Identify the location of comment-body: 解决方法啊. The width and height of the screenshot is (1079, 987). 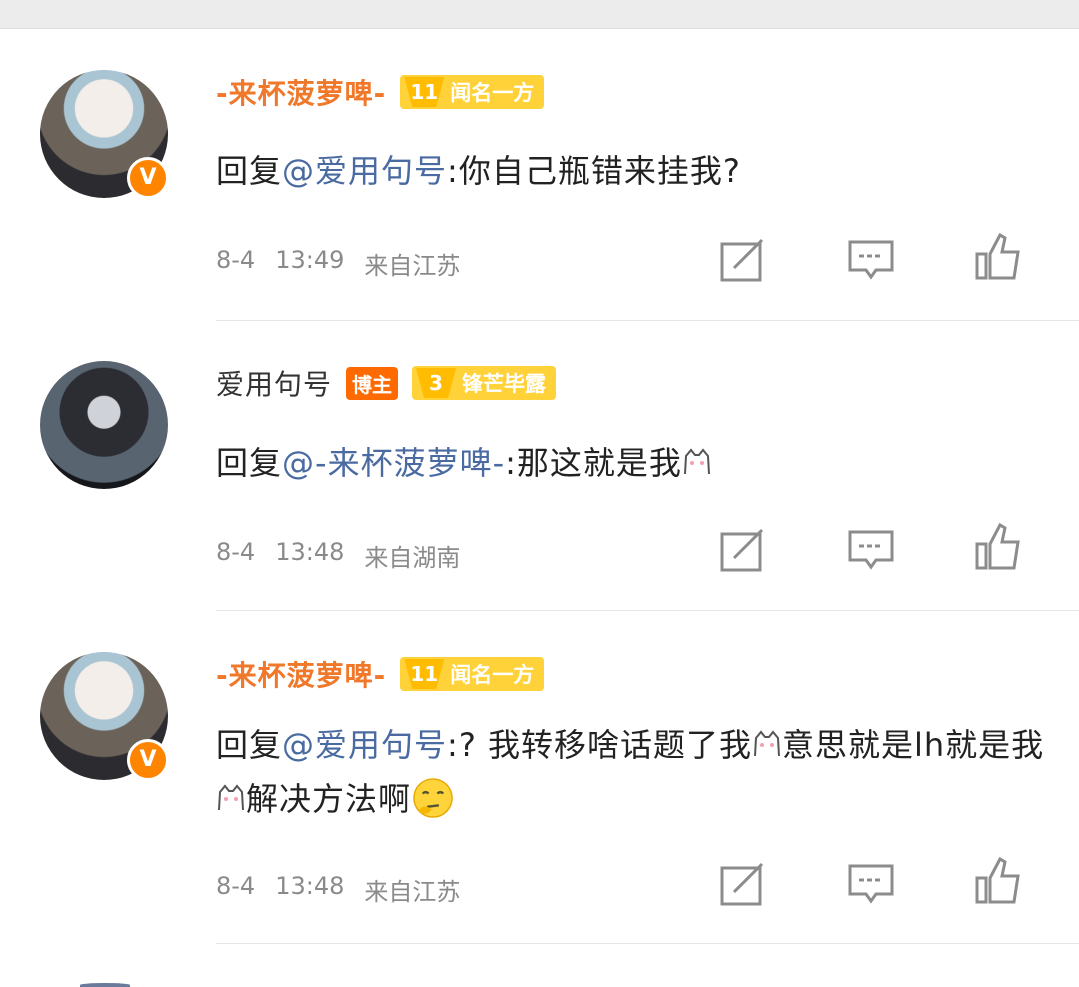
(329, 799).